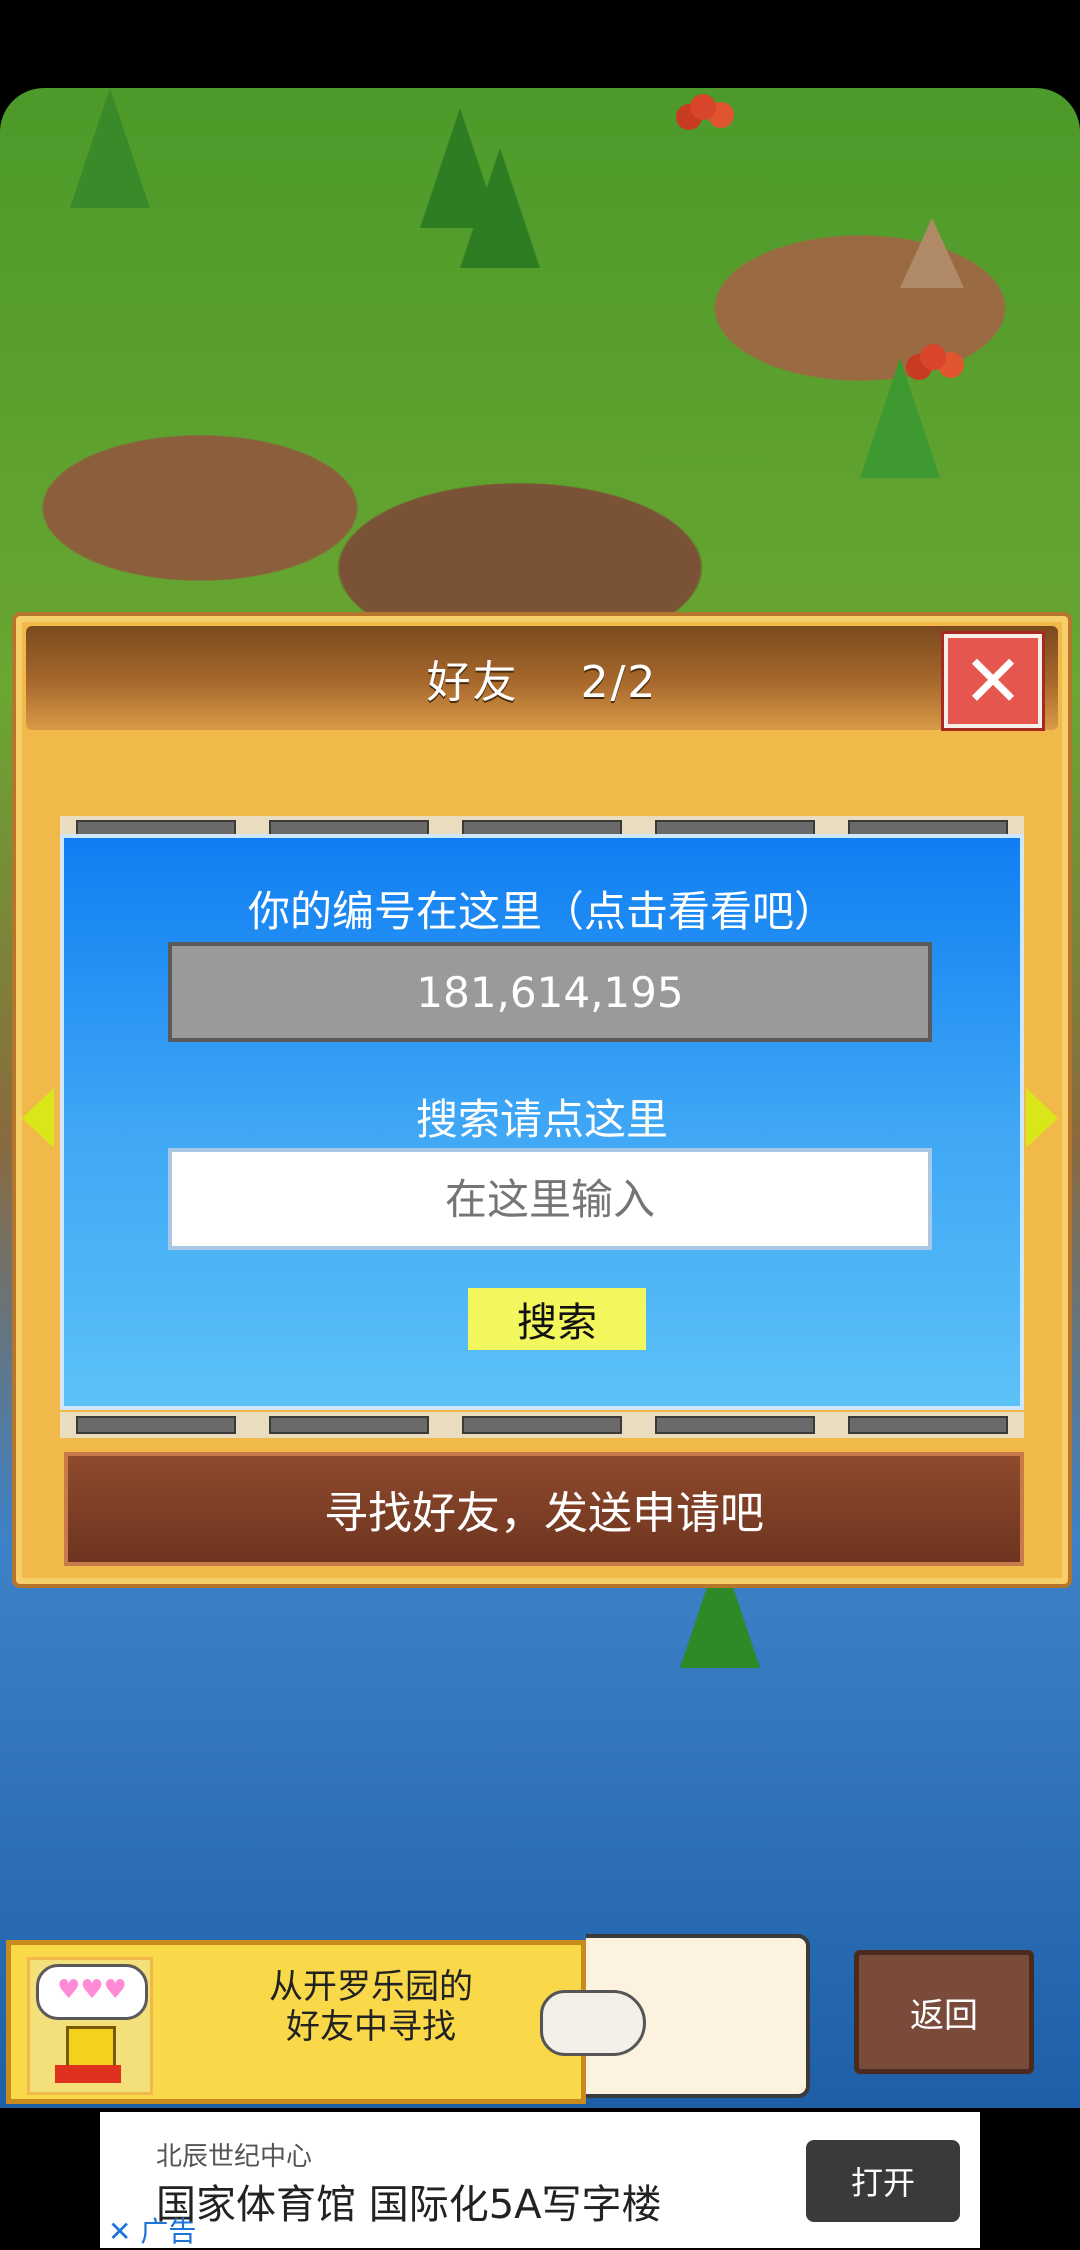 The image size is (1080, 2250). What do you see at coordinates (883, 2181) in the screenshot?
I see `ad-open-button: 打开` at bounding box center [883, 2181].